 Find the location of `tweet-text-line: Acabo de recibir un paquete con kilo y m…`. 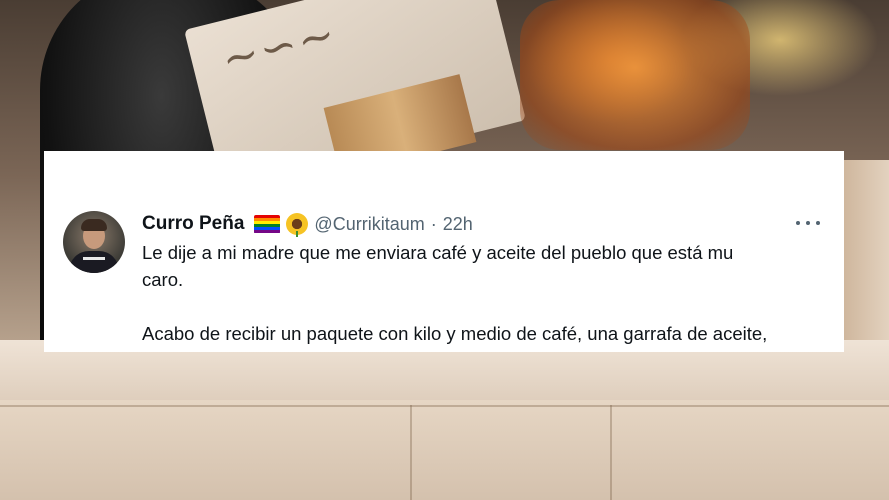

tweet-text-line: Acabo de recibir un paquete con kilo y m… is located at coordinates (455, 333).